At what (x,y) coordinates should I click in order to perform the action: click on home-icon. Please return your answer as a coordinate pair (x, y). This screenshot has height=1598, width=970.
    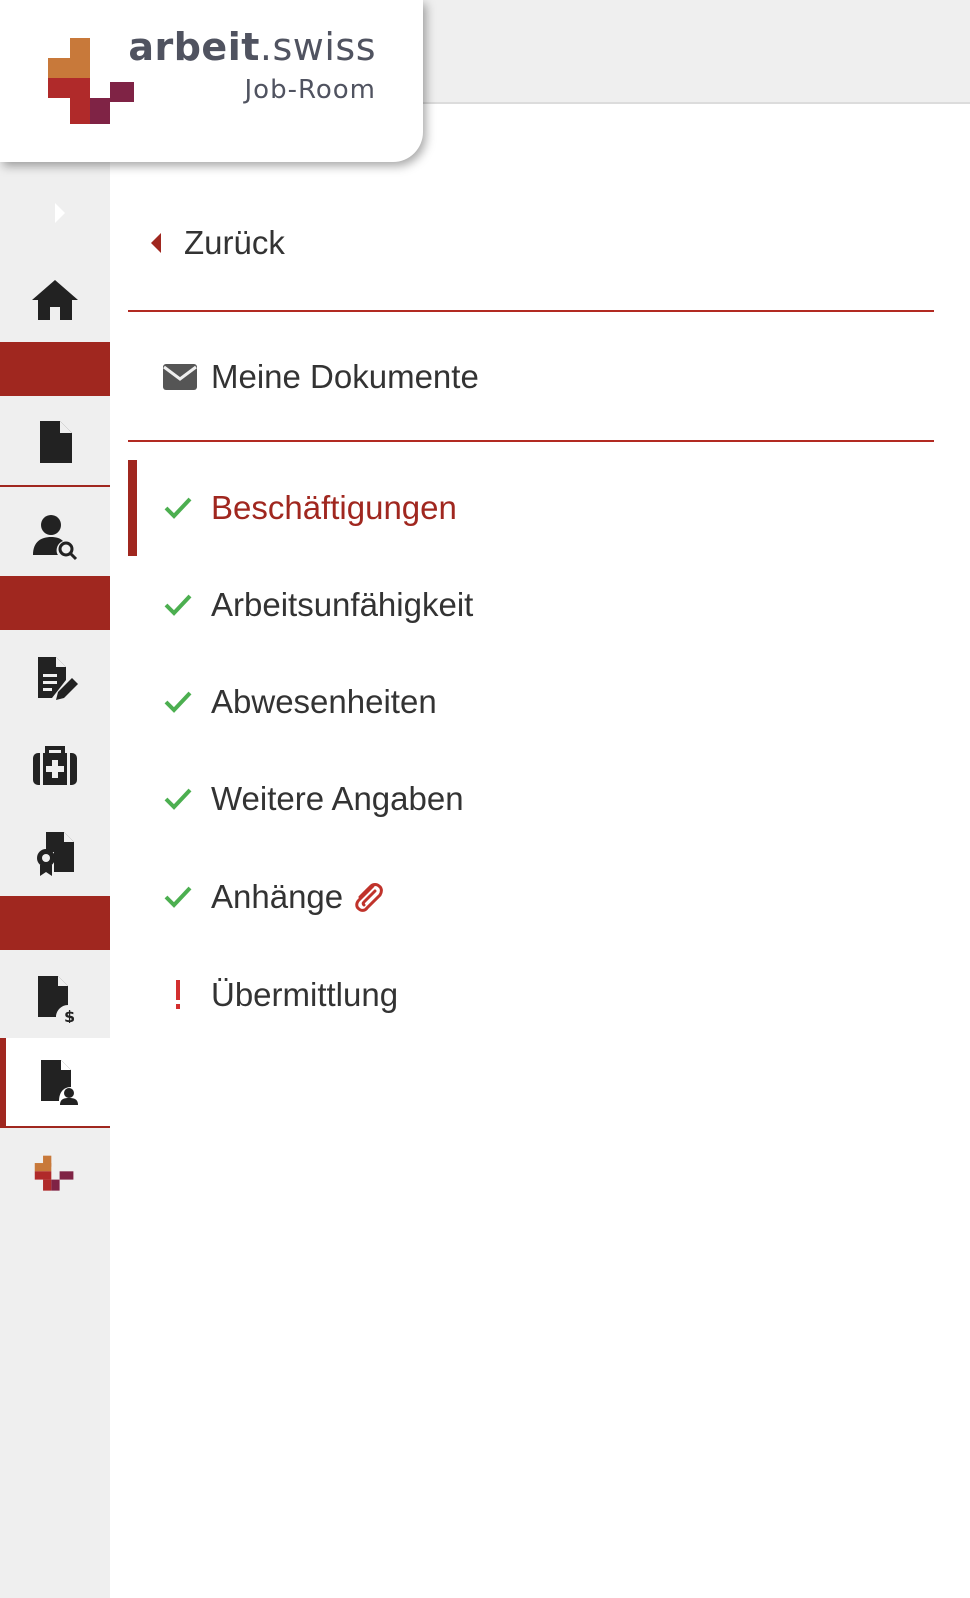
    Looking at the image, I should click on (55, 300).